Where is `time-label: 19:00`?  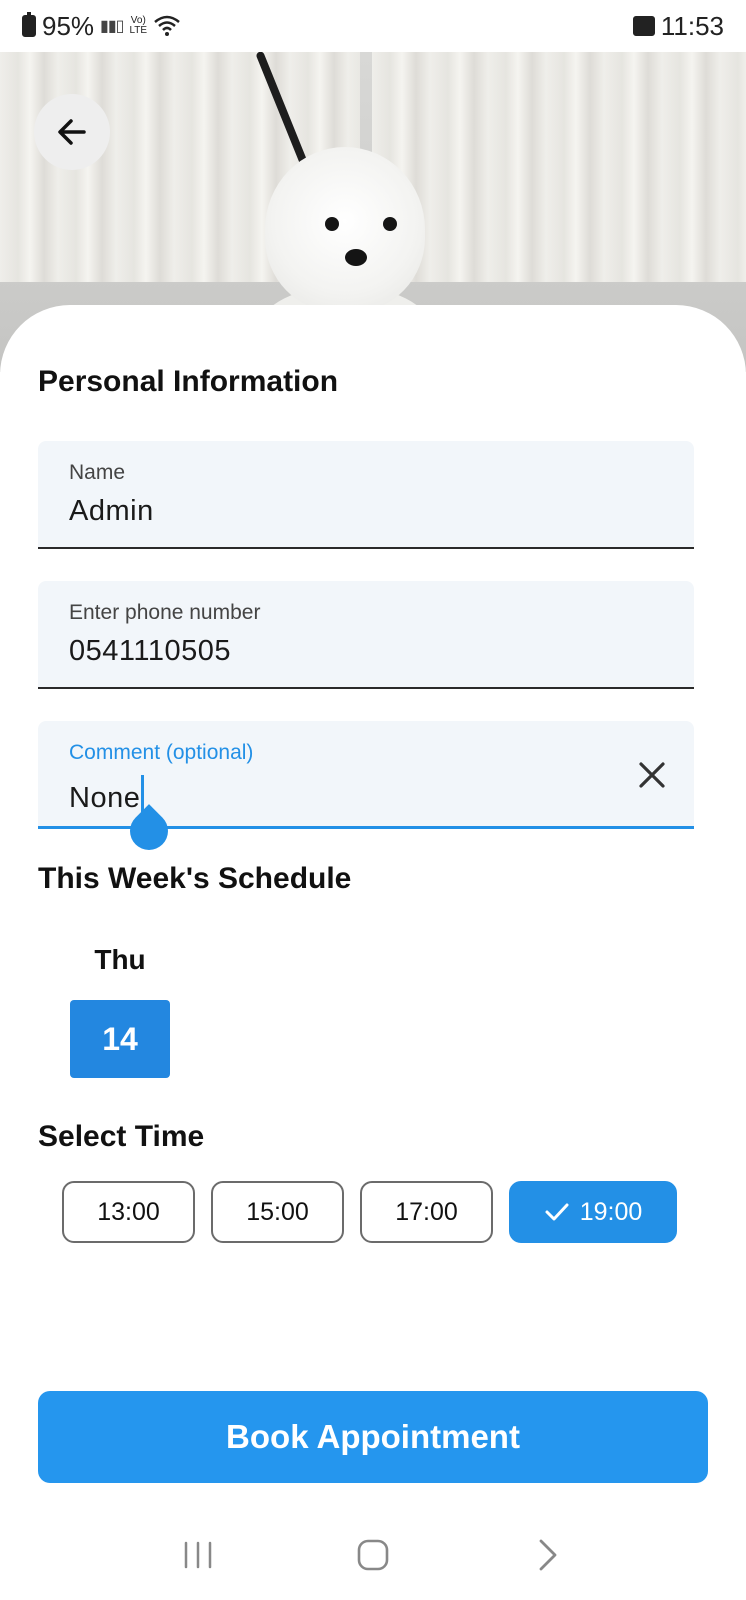 time-label: 19:00 is located at coordinates (611, 1211).